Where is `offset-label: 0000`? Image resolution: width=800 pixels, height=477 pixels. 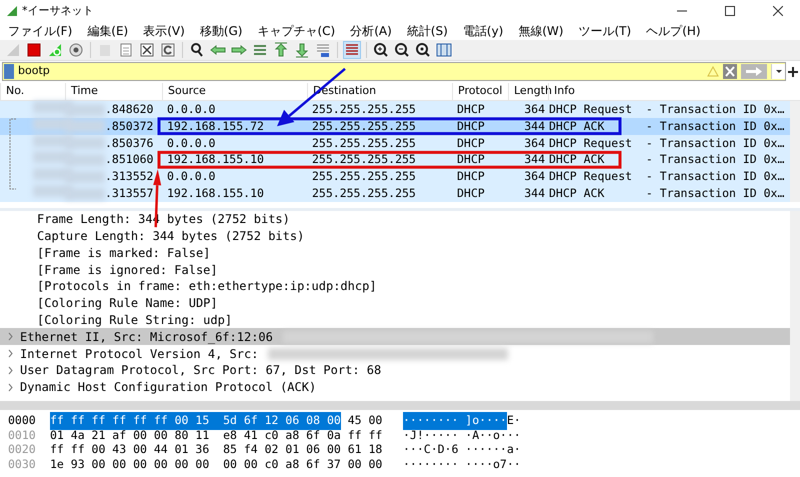
offset-label: 0000 is located at coordinates (22, 421).